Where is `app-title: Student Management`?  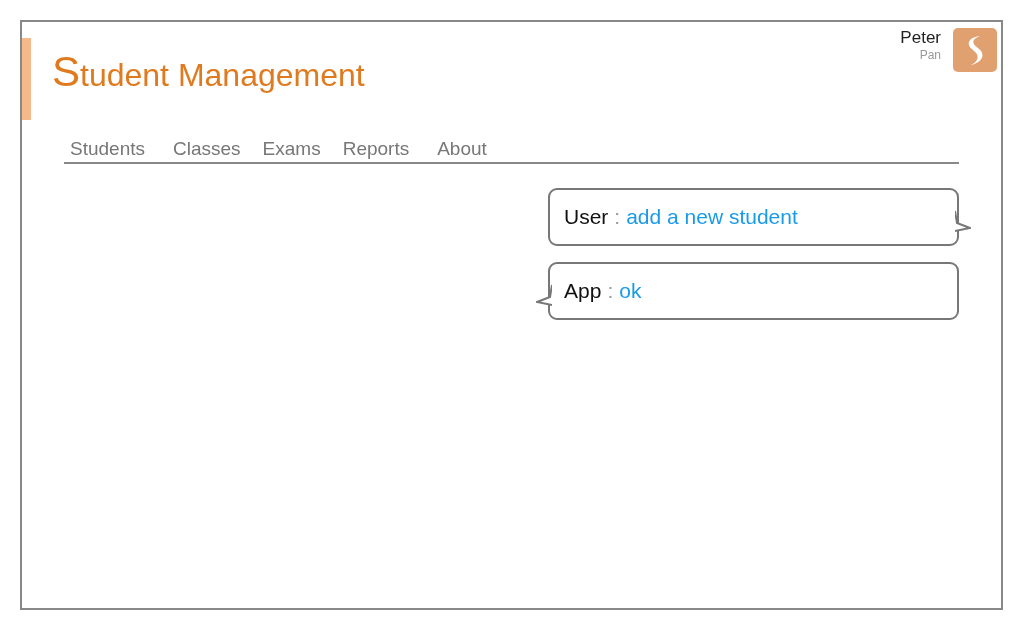
app-title: Student Management is located at coordinates (209, 72).